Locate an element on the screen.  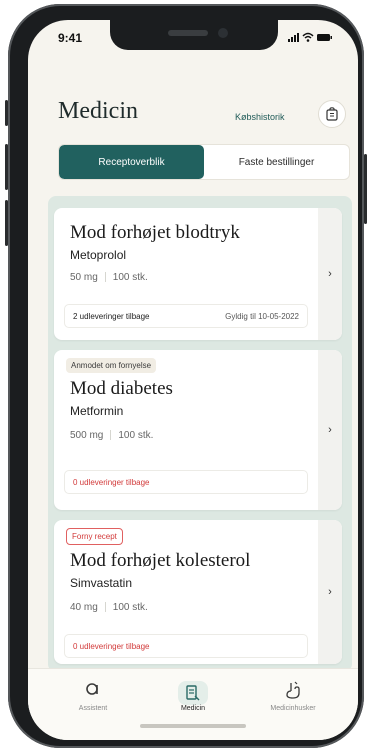
tab-receptoverblik: Receptoverblik is located at coordinates (131, 162).